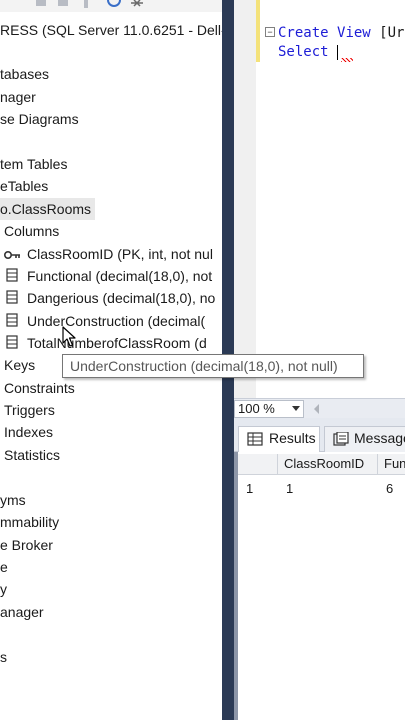 This screenshot has width=405, height=720. I want to click on code-line-1: Create View [Ur, so click(341, 33).